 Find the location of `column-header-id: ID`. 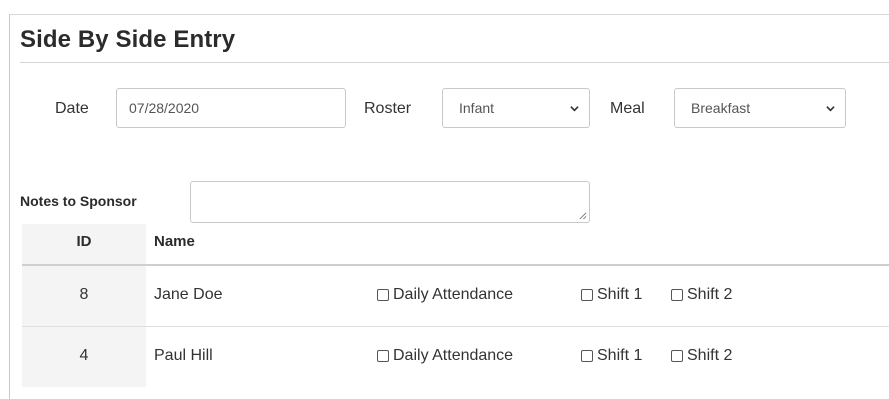

column-header-id: ID is located at coordinates (84, 241).